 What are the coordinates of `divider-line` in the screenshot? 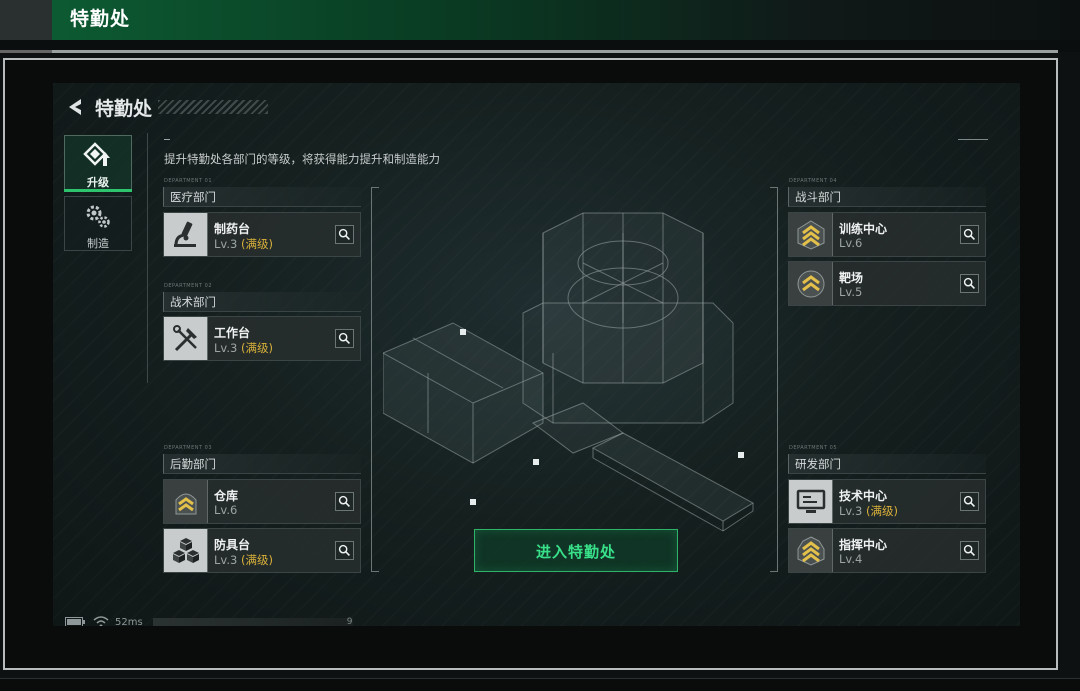 It's located at (147, 258).